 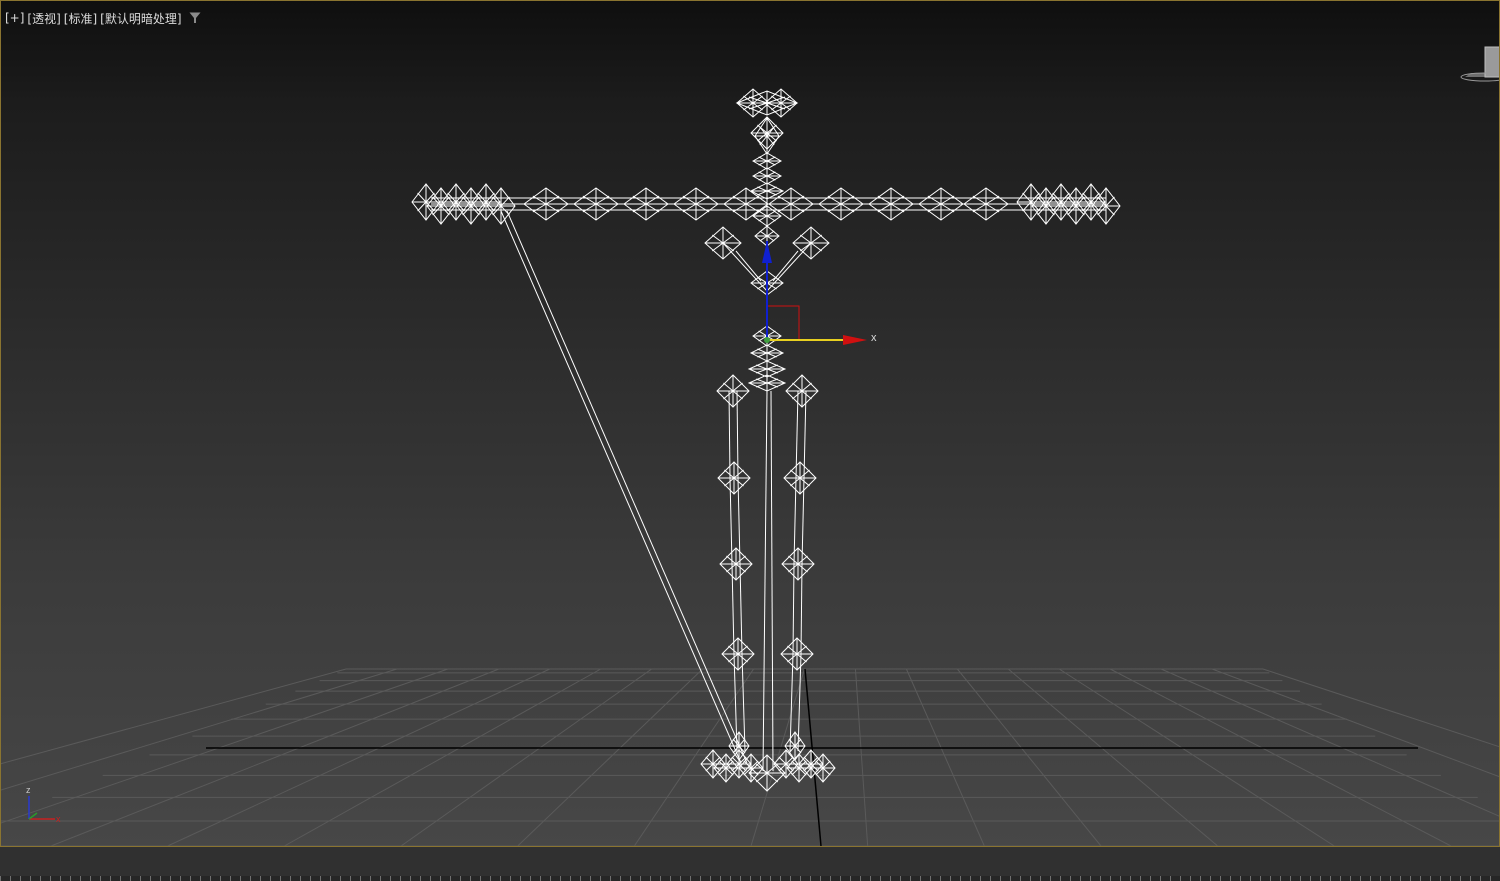 What do you see at coordinates (855, 340) in the screenshot?
I see `gizmo-x-arrow-icon` at bounding box center [855, 340].